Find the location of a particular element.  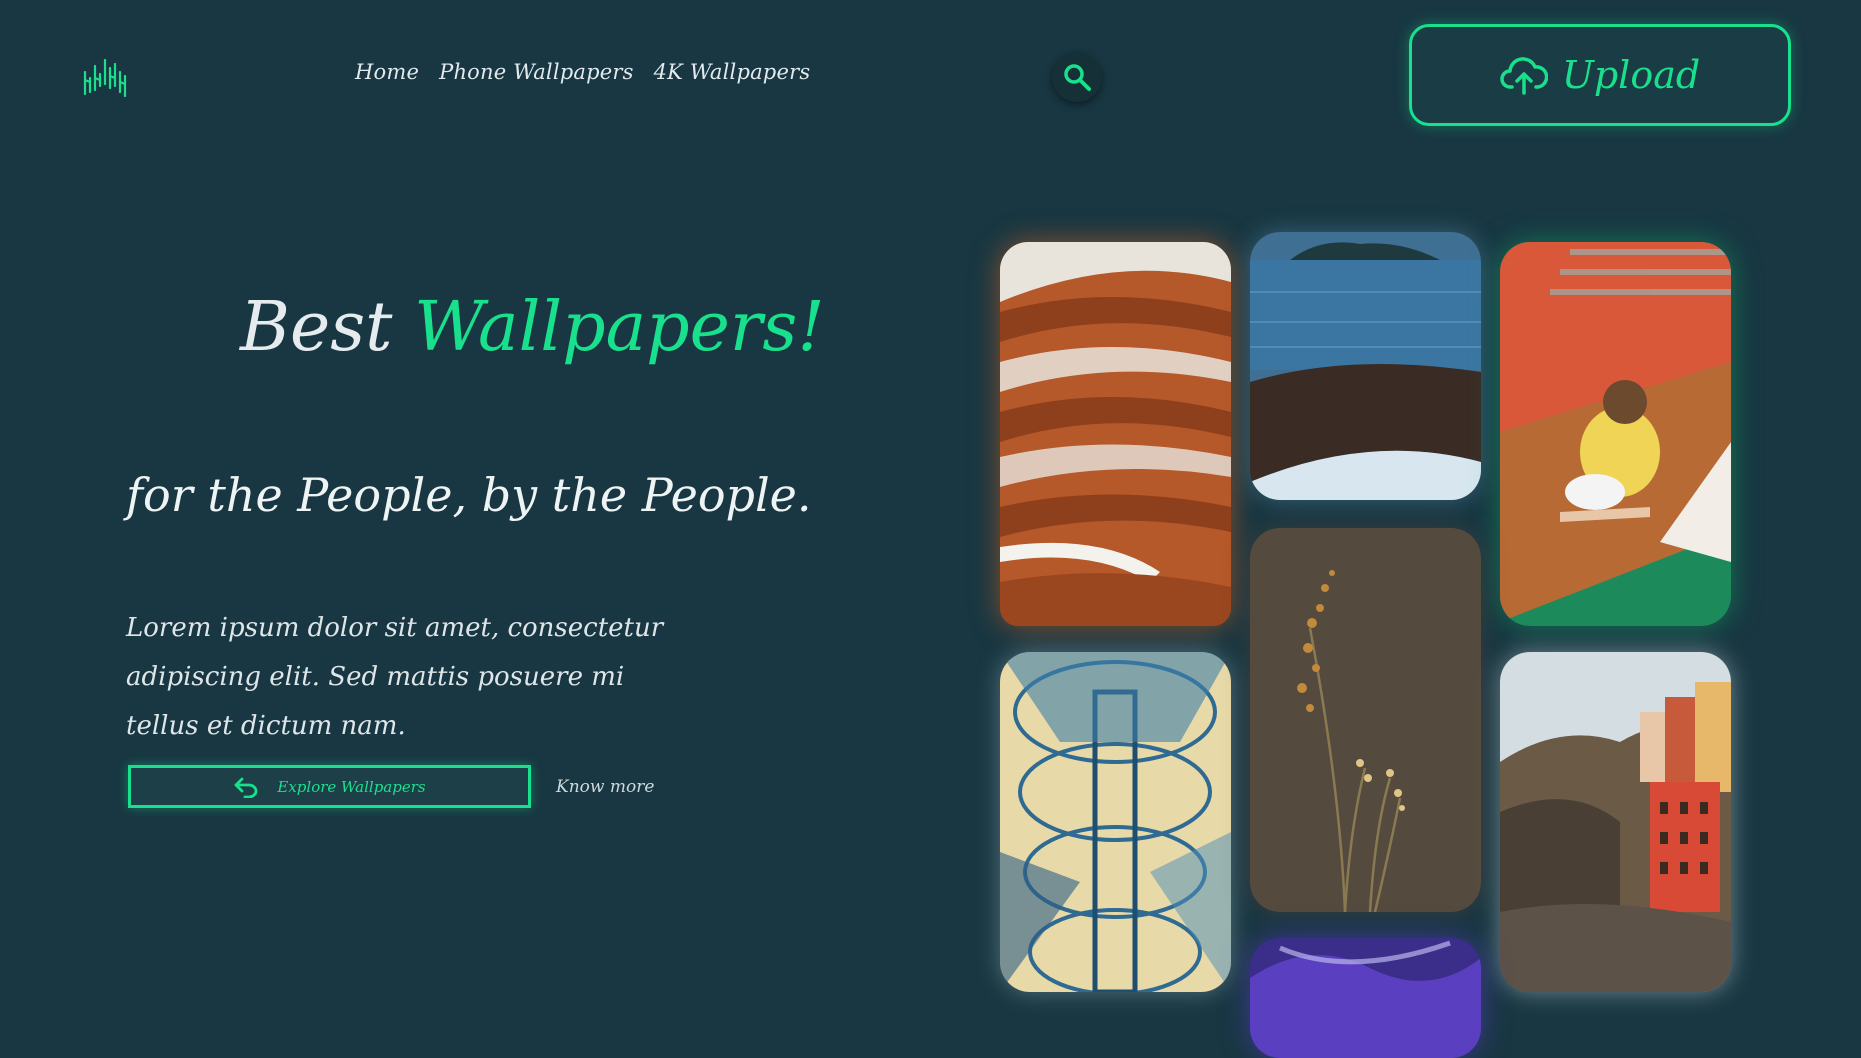

cloud-upload-icon is located at coordinates (1524, 76).